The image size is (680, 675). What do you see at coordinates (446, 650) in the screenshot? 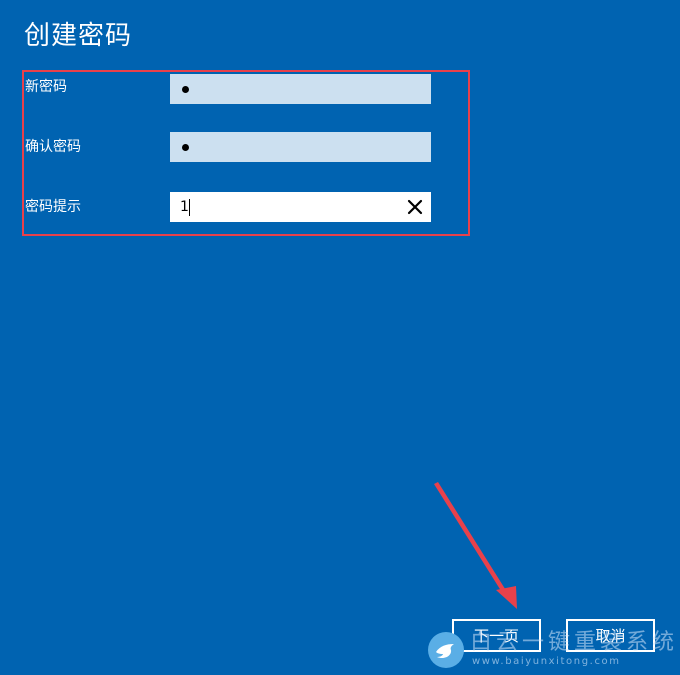
I see `bird-icon` at bounding box center [446, 650].